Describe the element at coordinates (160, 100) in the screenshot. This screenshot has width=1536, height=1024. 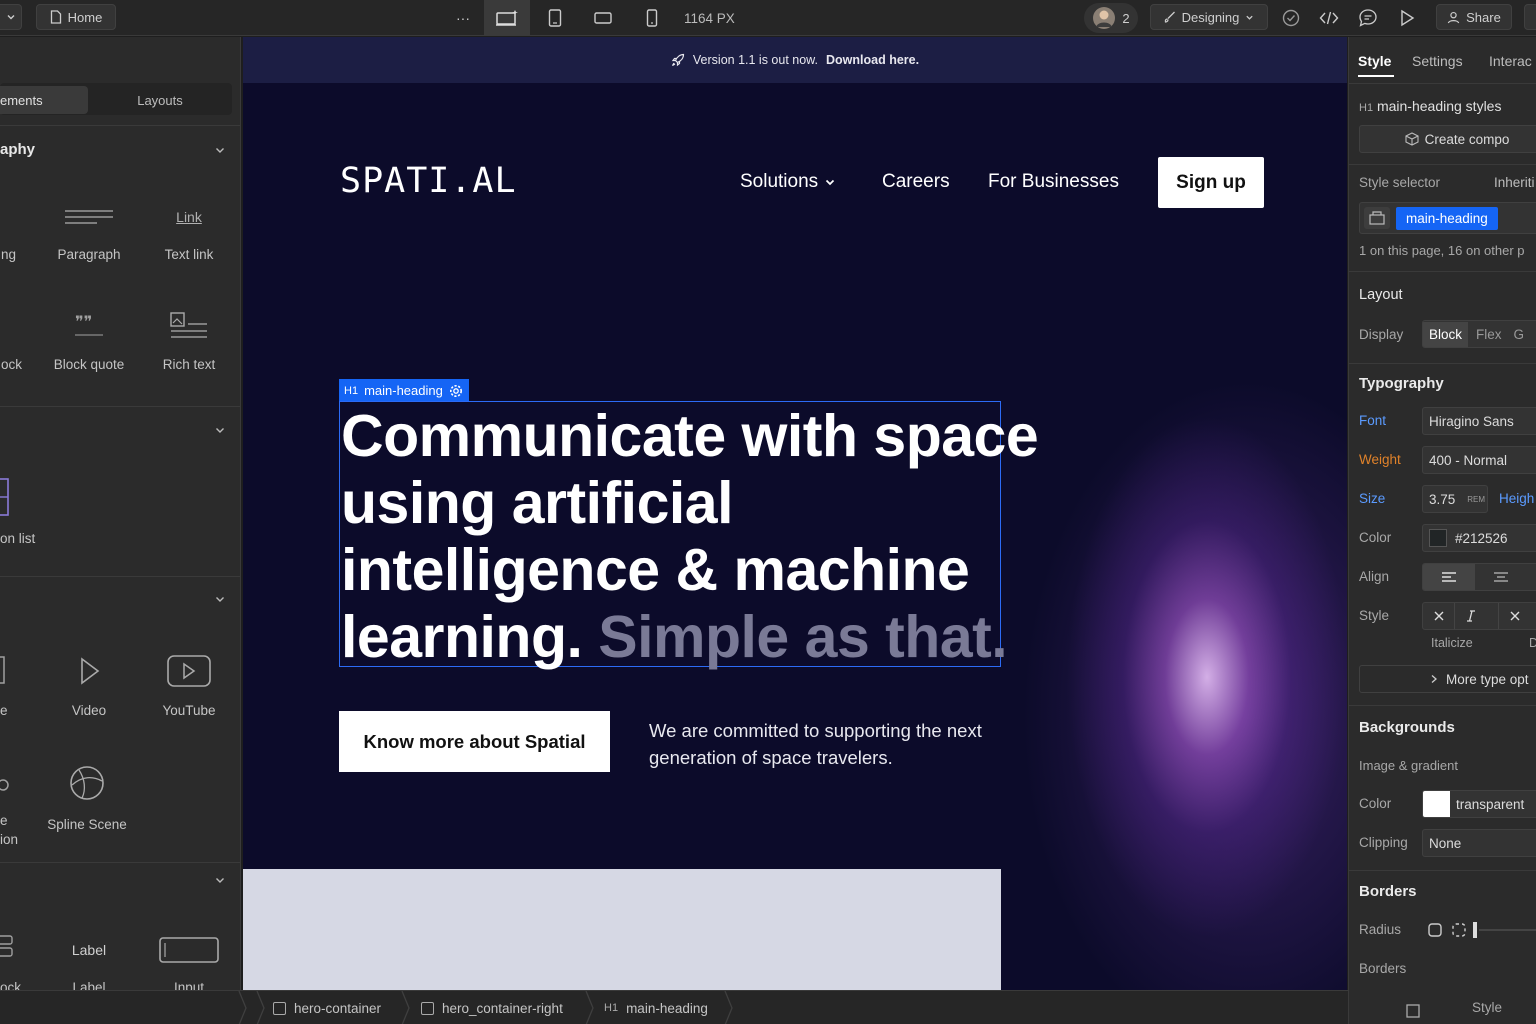
I see `tab-layouts: Layouts` at that location.